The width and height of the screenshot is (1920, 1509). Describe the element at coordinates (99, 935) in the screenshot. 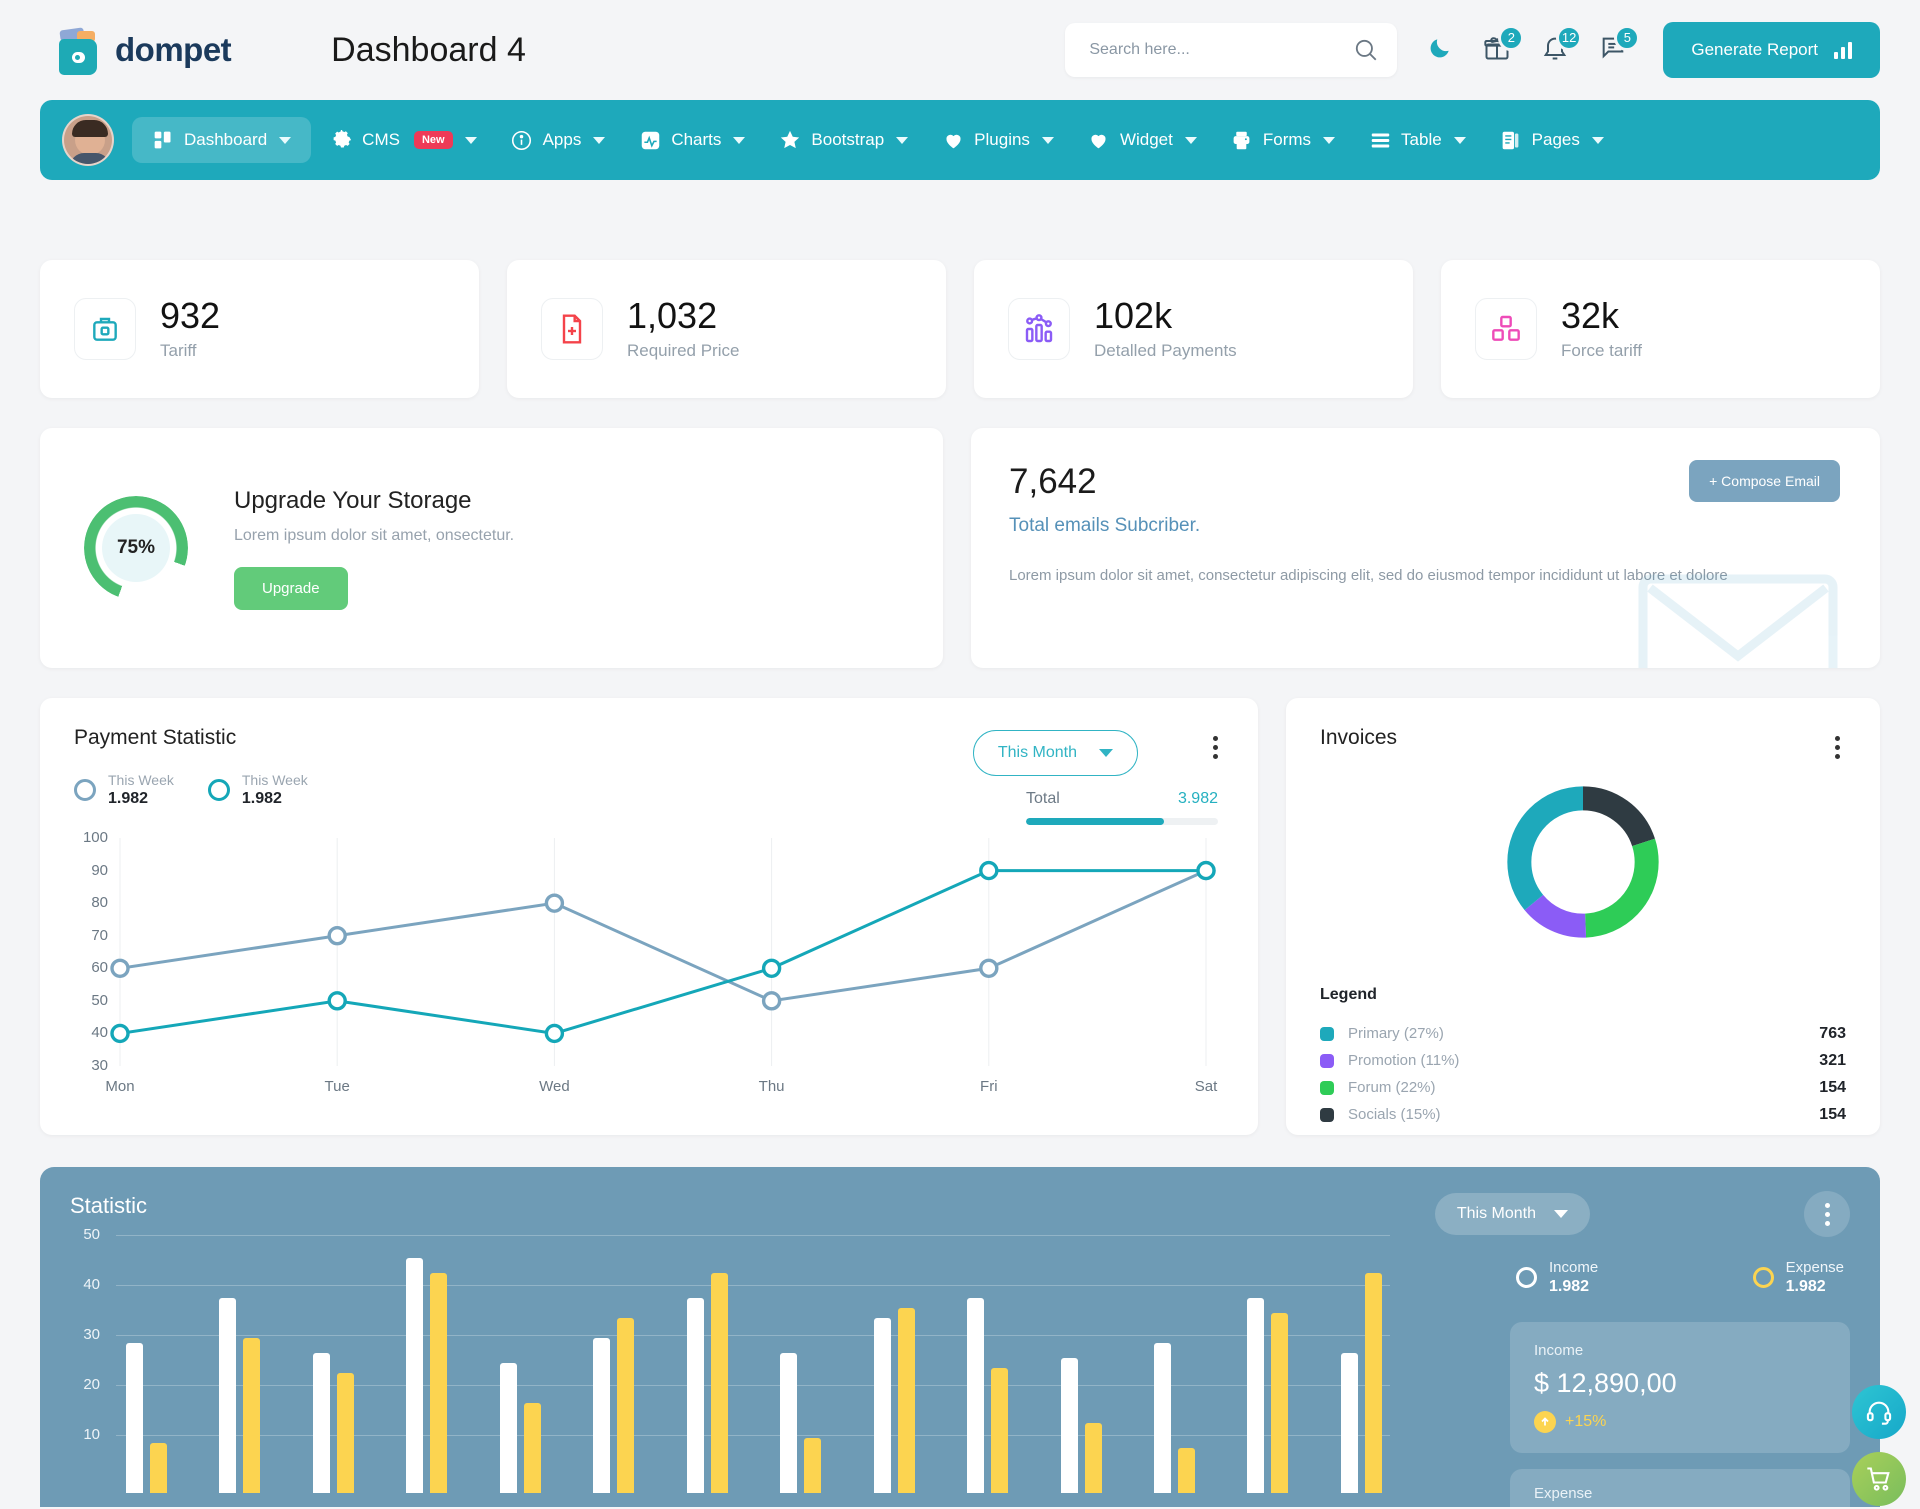

I see `y-axis-tick: 70` at that location.